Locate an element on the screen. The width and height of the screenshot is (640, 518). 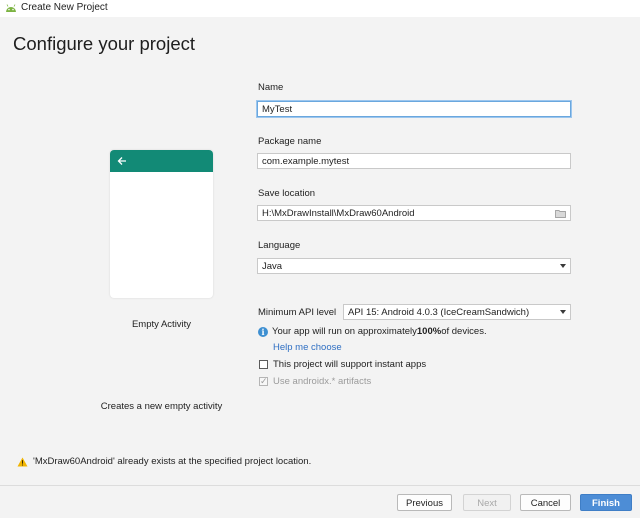
activity-name: Empty Activity is located at coordinates (161, 324).